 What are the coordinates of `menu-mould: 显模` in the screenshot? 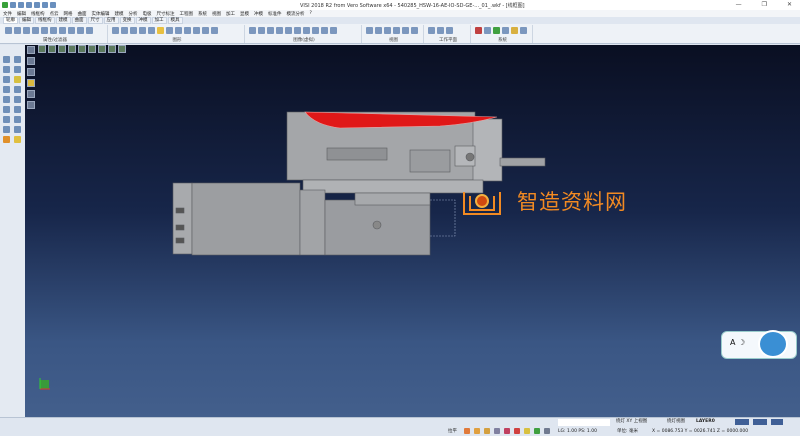 It's located at (244, 14).